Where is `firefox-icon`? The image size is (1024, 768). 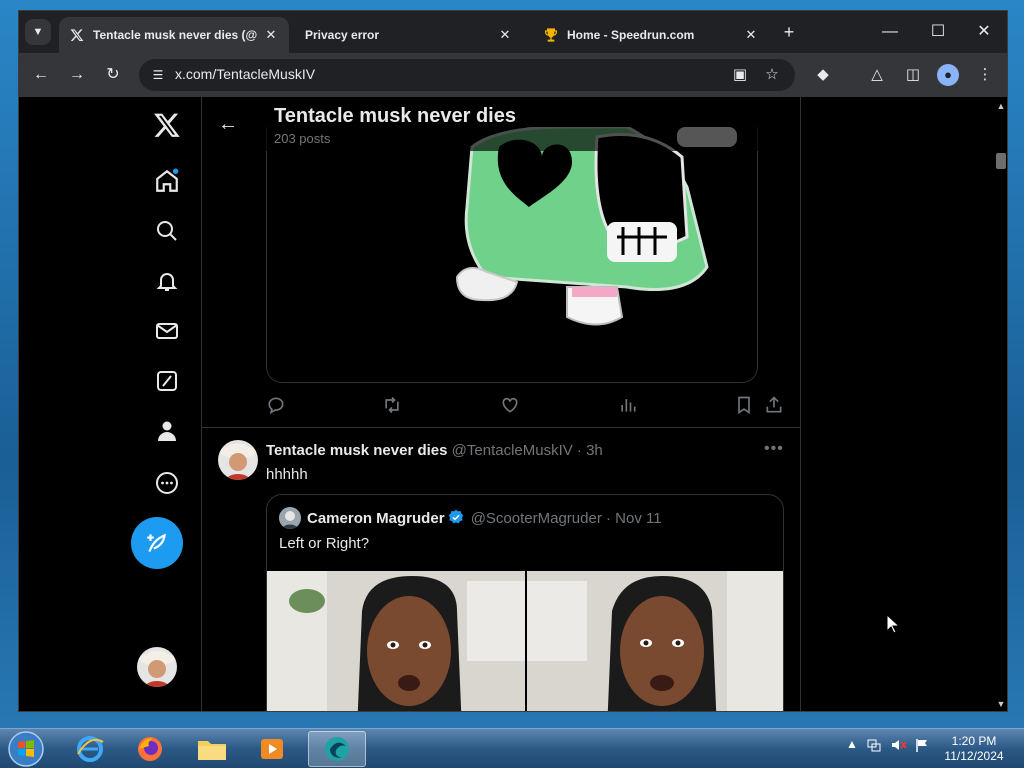 firefox-icon is located at coordinates (150, 749).